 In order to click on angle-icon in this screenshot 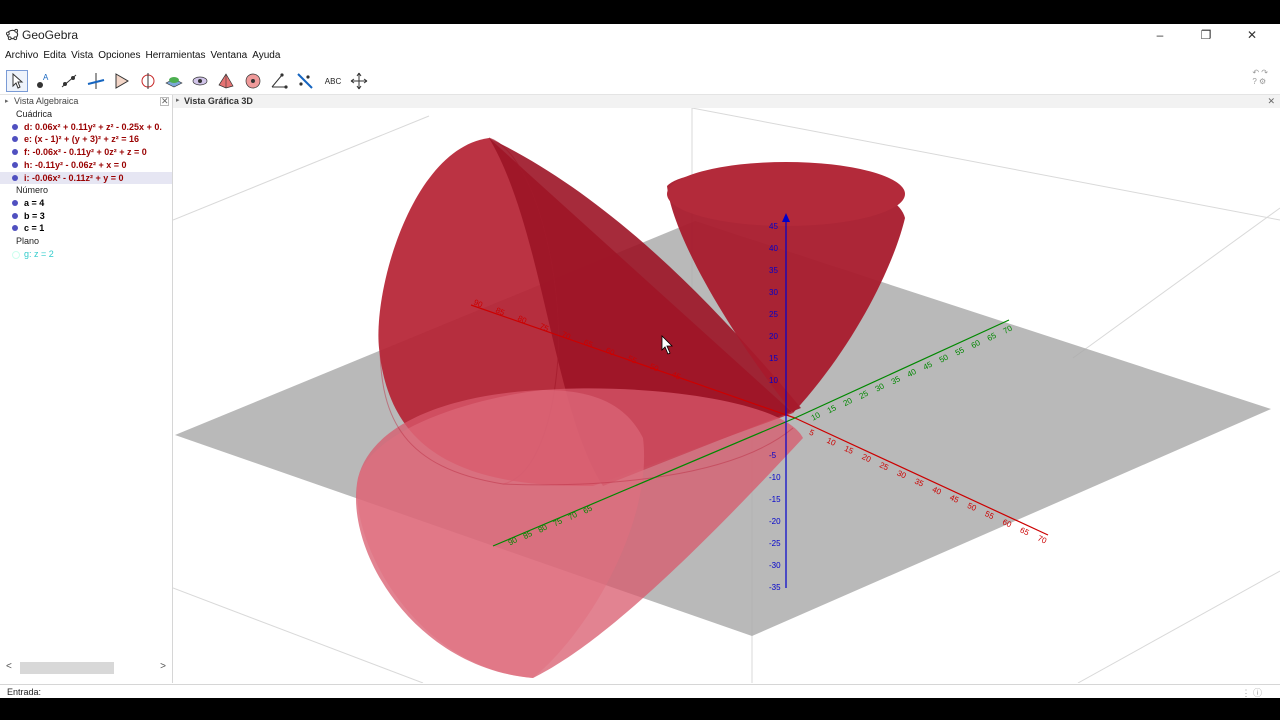, I will do `click(279, 81)`.